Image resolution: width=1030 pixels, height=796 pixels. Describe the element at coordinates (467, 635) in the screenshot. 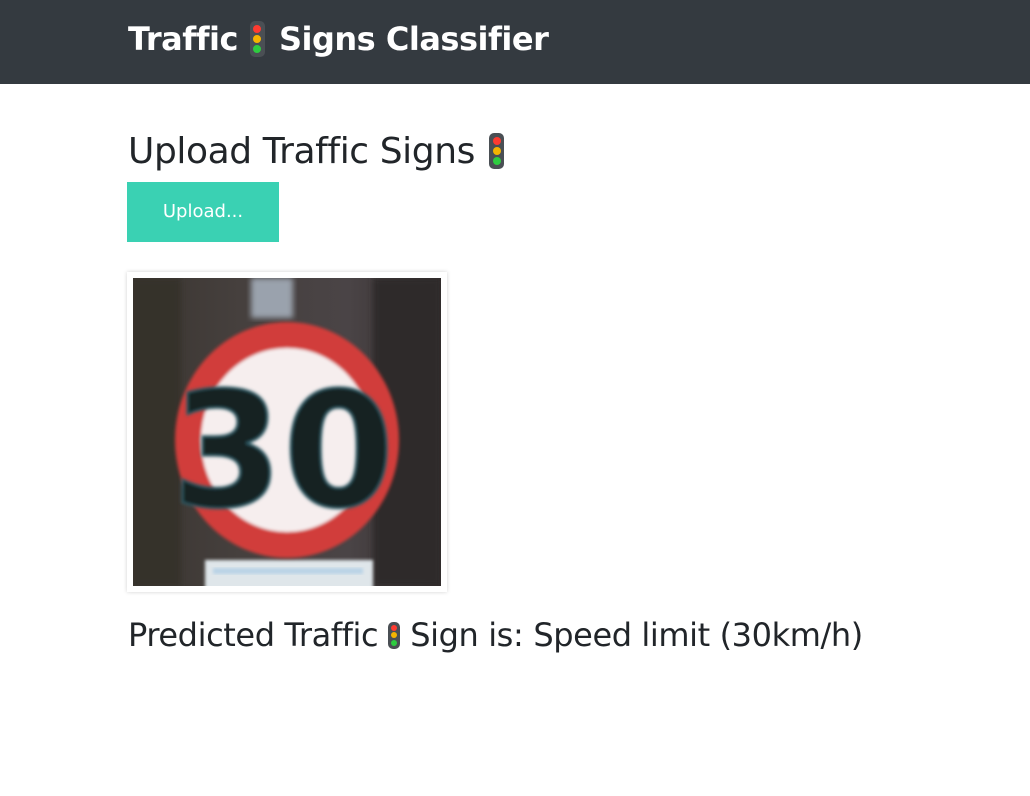

I see `prediction-middle: Sign is:` at that location.